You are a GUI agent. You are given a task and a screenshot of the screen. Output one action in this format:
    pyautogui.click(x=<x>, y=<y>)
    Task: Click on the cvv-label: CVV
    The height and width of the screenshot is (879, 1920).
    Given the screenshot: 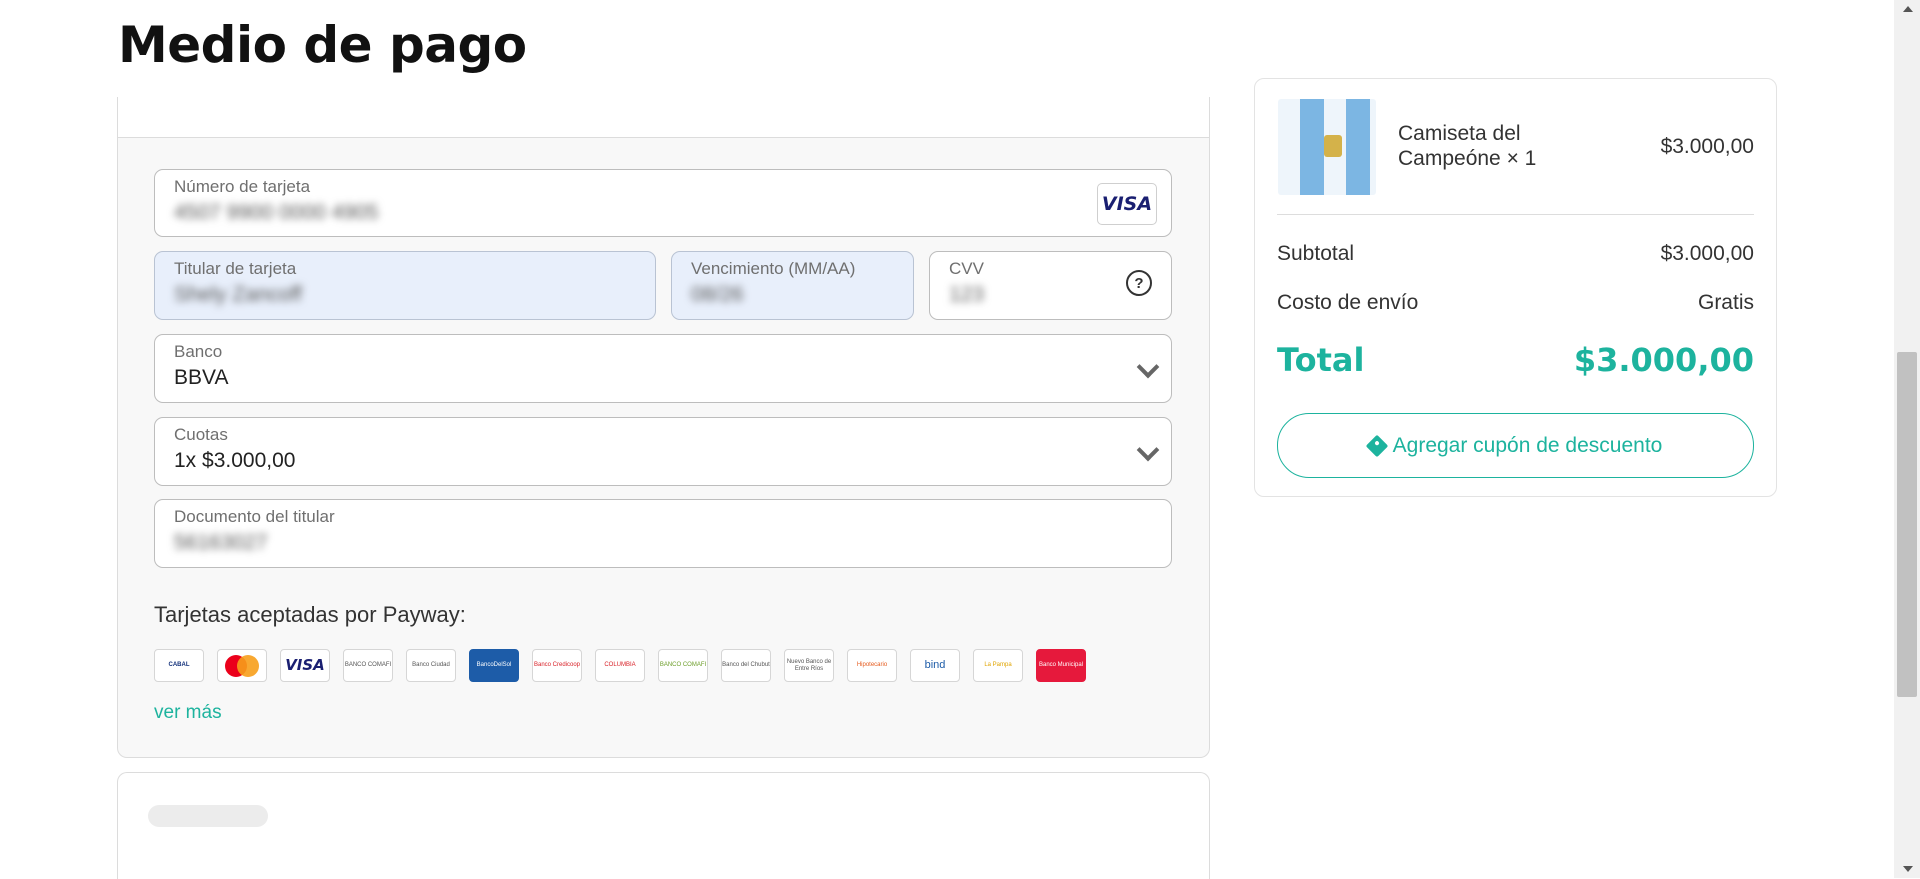 What is the action you would take?
    pyautogui.click(x=966, y=268)
    